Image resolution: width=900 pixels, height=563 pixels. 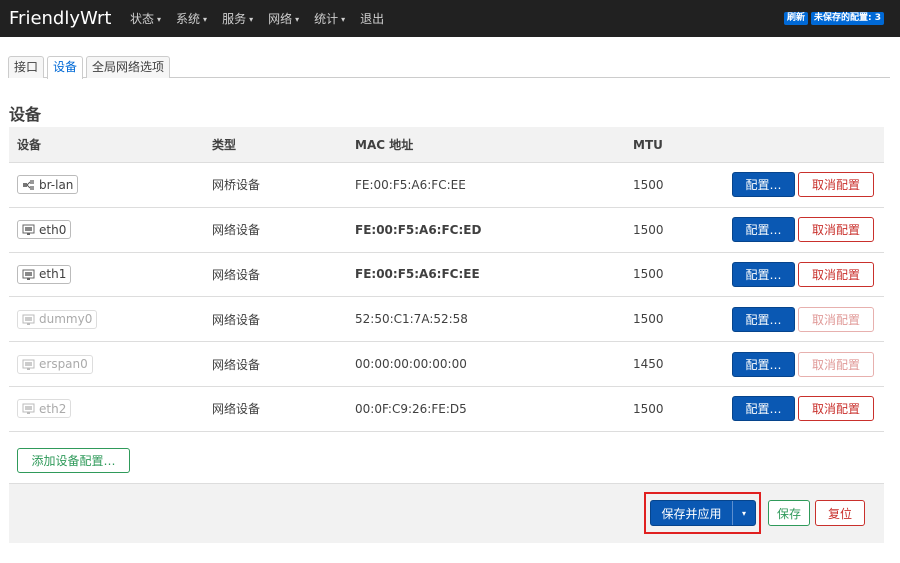 I want to click on device-name: eth2, so click(x=53, y=408).